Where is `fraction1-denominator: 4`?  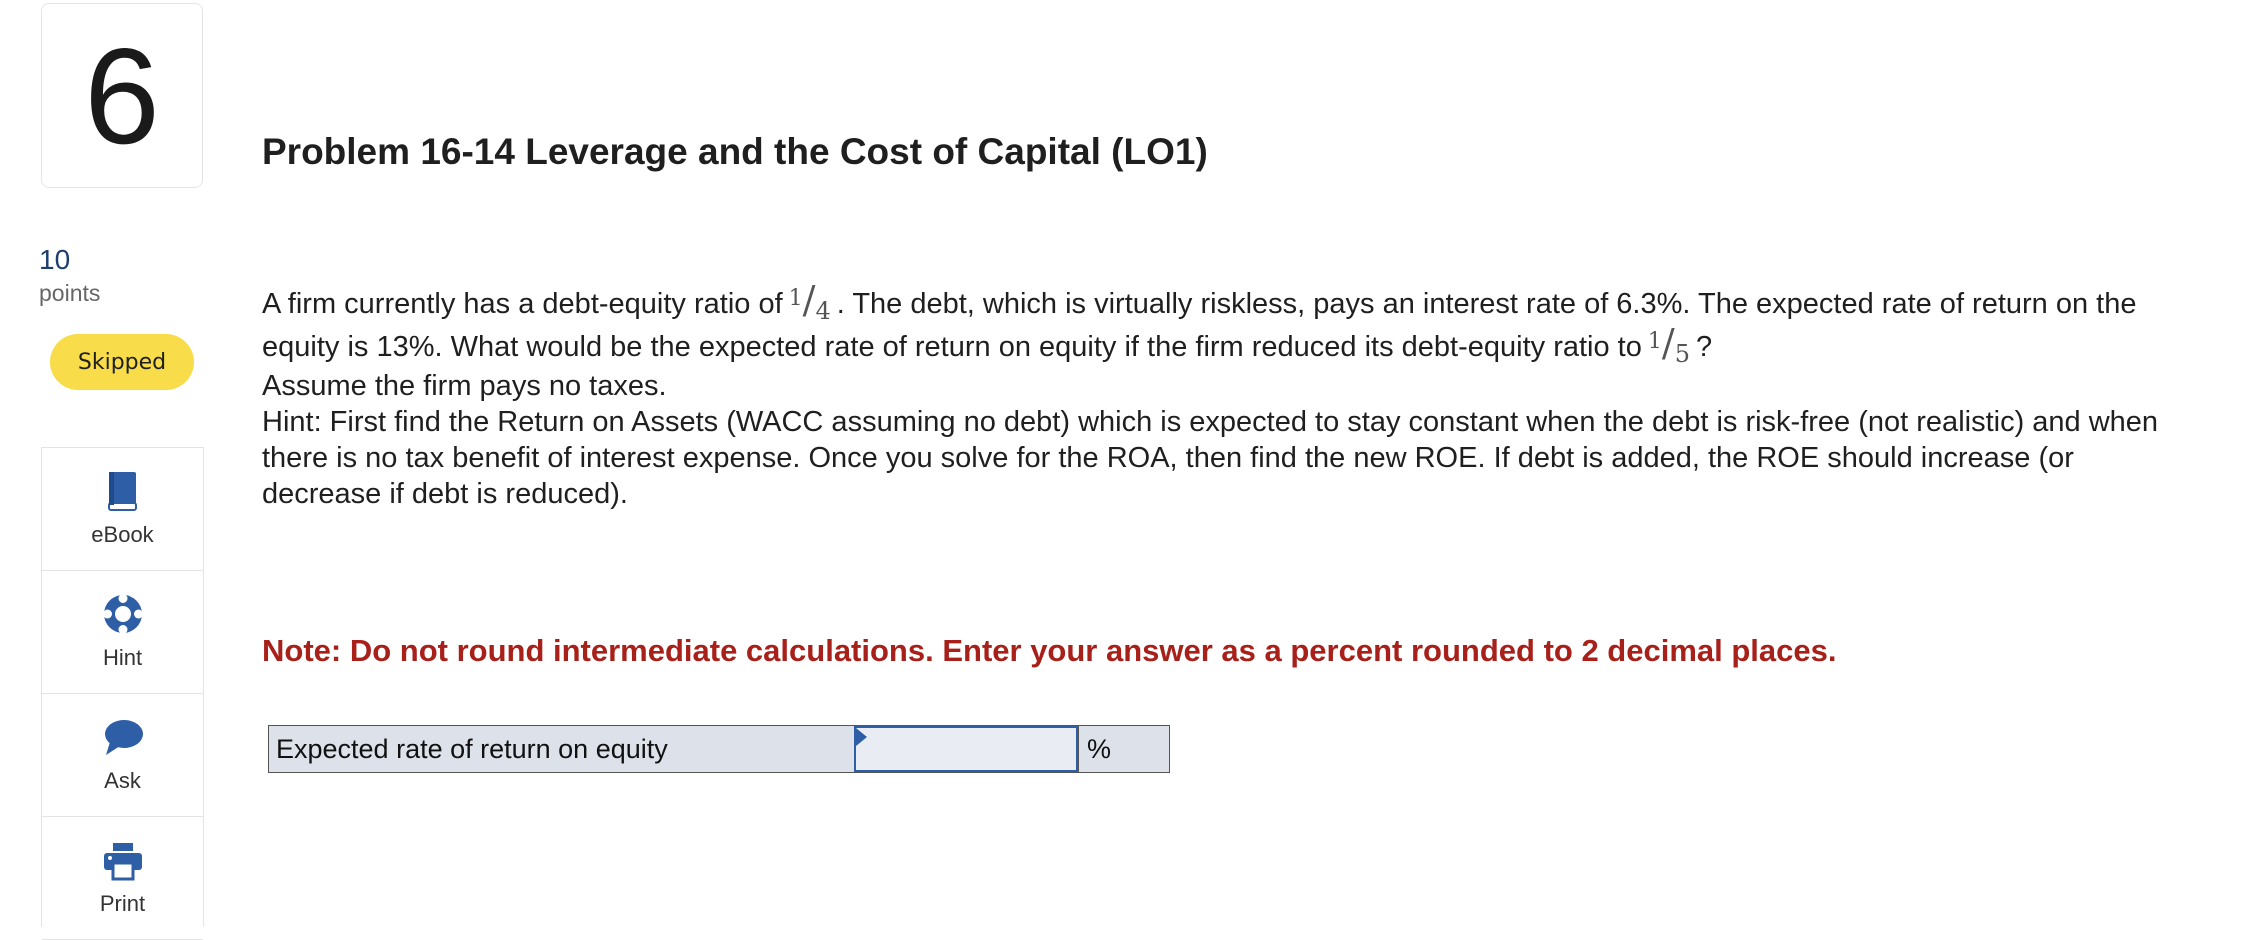
fraction1-denominator: 4 is located at coordinates (823, 311).